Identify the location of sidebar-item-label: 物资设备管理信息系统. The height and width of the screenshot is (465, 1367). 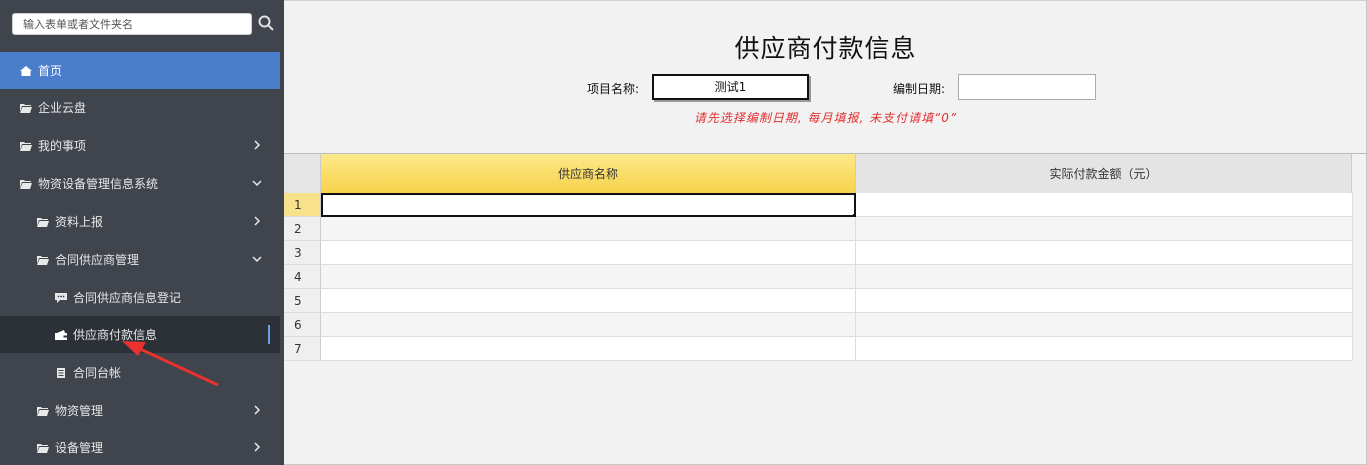
(98, 184).